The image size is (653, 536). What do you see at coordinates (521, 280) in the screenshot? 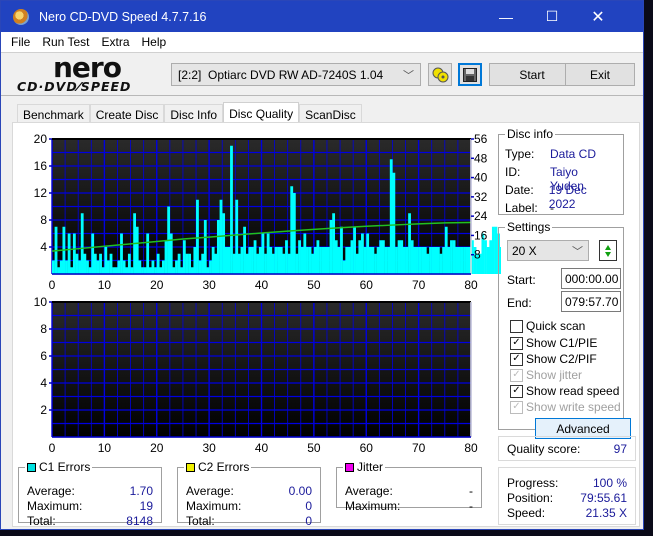
I see `start-label: Start:` at bounding box center [521, 280].